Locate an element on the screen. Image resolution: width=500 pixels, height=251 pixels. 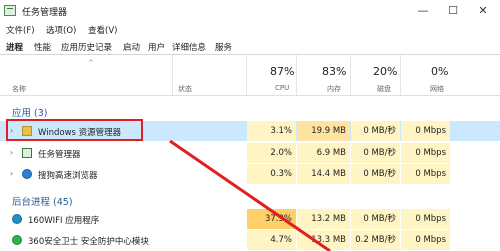
annotation-arrow-icon is located at coordinates (250, 195).